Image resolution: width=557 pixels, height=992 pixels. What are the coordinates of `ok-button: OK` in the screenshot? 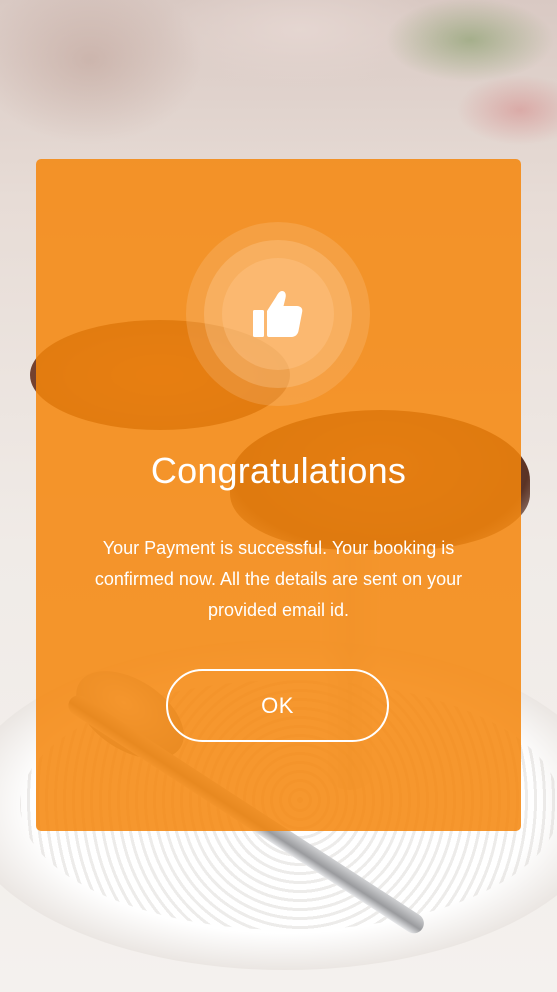 It's located at (277, 705).